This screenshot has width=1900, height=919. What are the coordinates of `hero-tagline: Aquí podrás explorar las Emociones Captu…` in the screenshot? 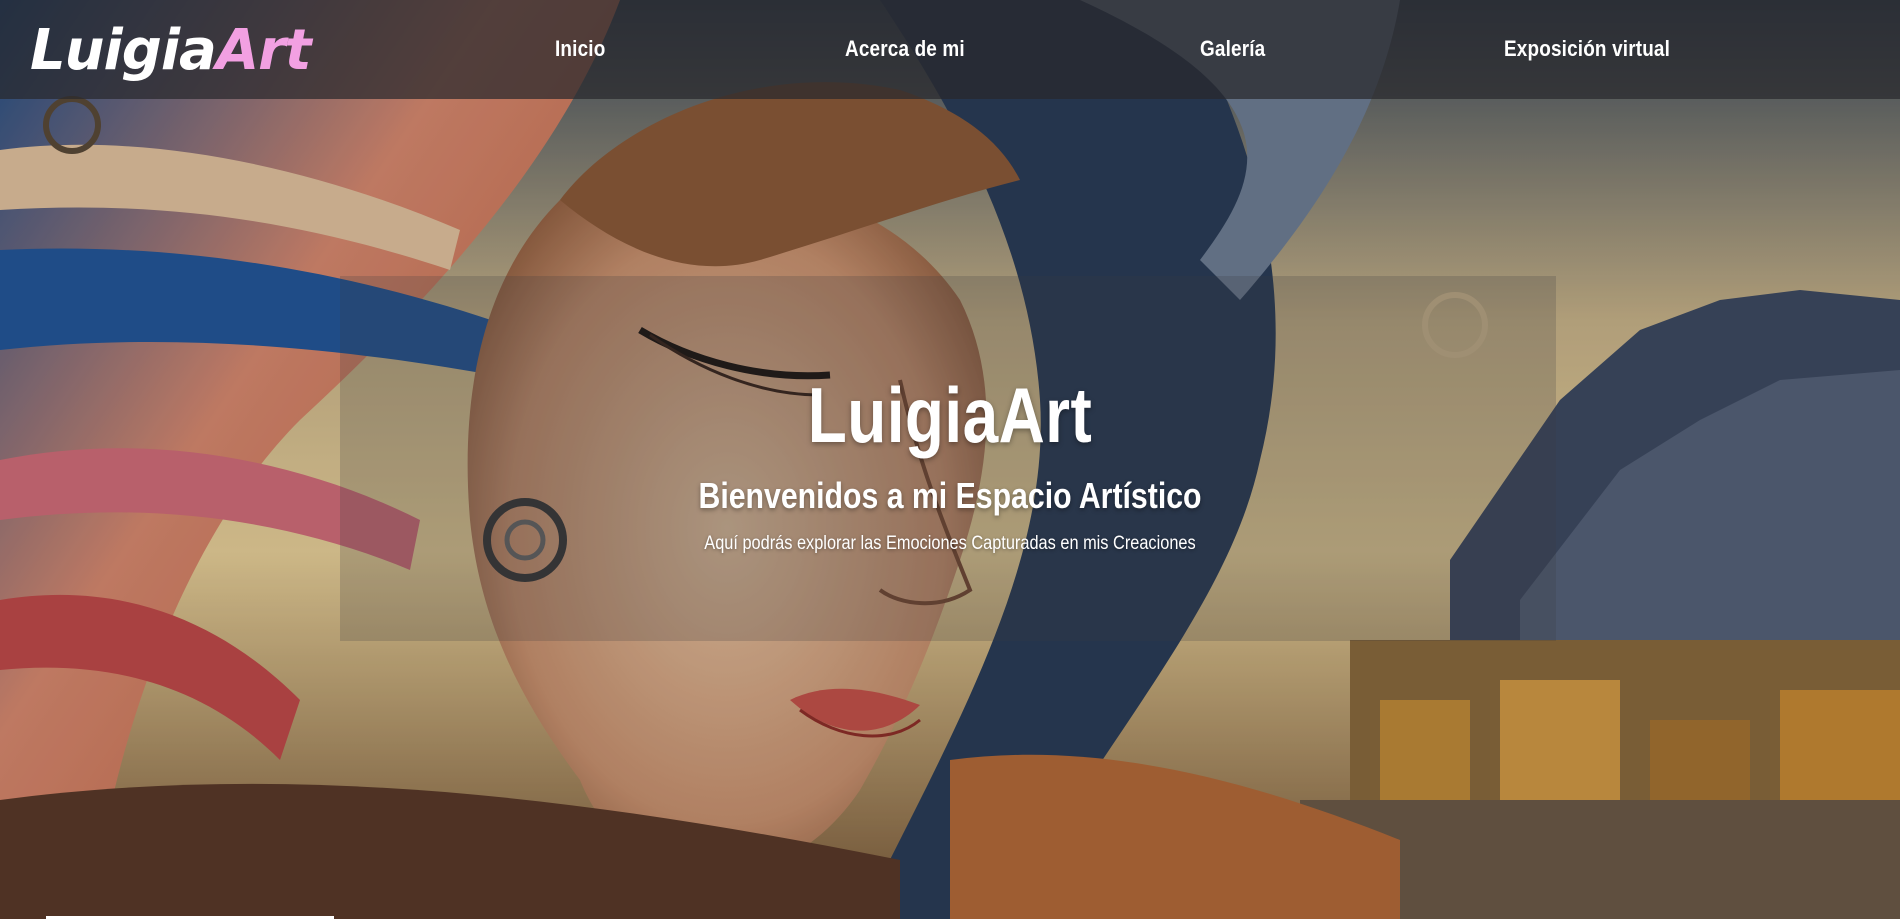 It's located at (950, 543).